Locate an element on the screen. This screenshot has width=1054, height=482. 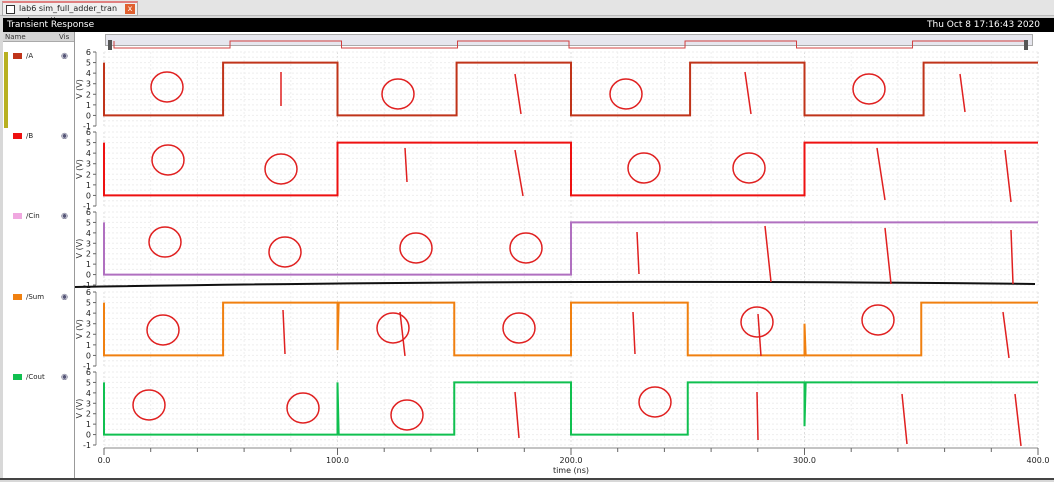
overview-left-handle is located at coordinates (110, 45).